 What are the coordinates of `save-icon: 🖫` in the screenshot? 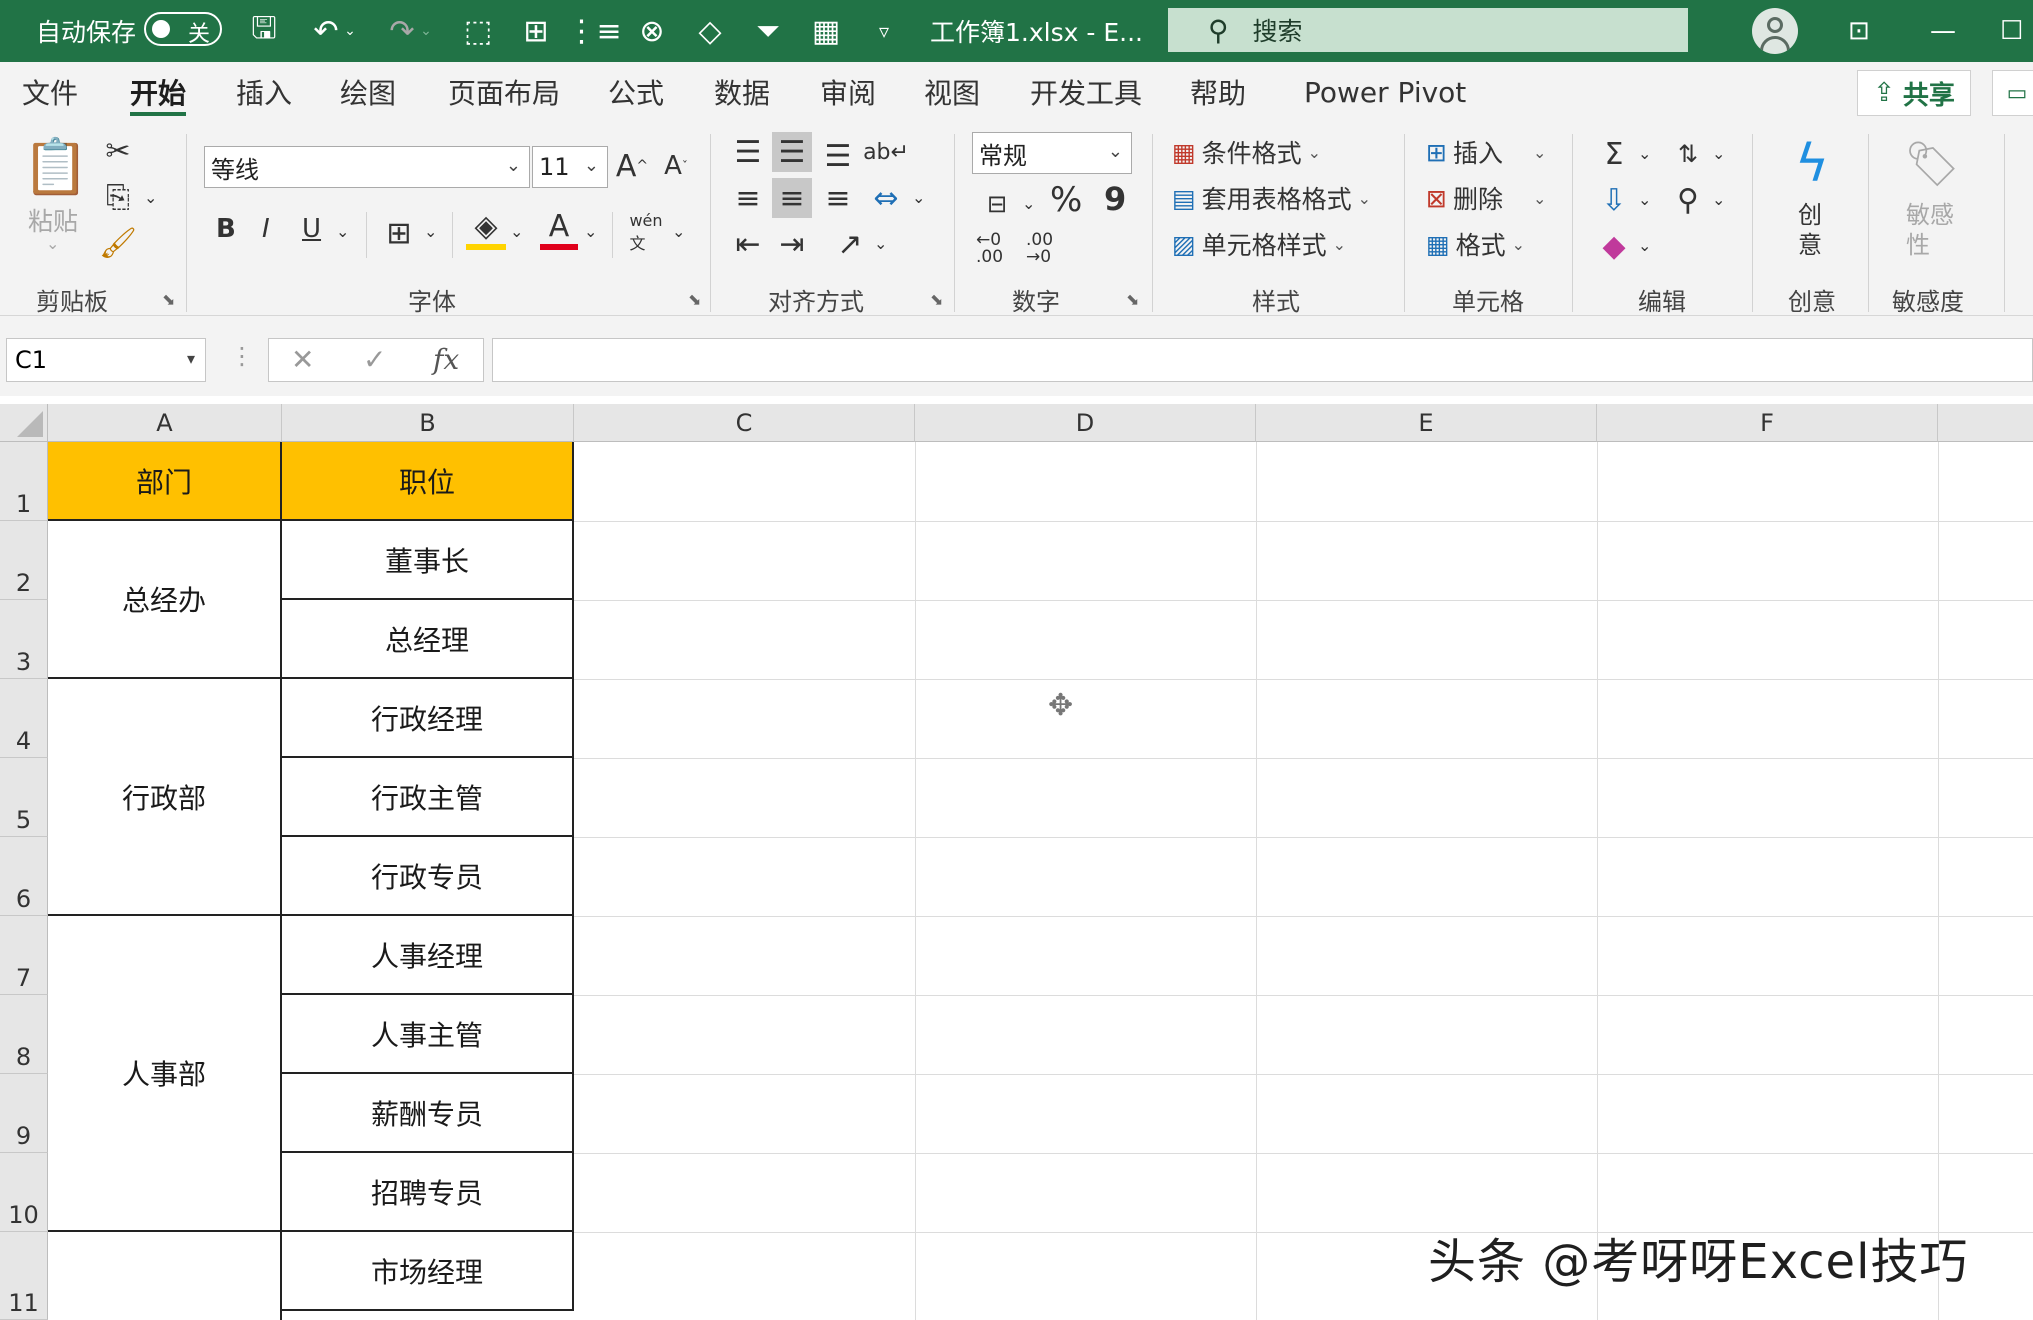 It's located at (264, 31).